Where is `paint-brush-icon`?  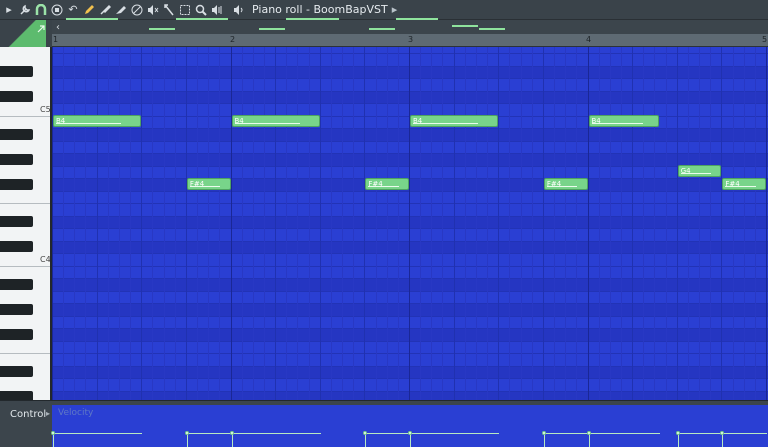
paint-brush-icon is located at coordinates (105, 10).